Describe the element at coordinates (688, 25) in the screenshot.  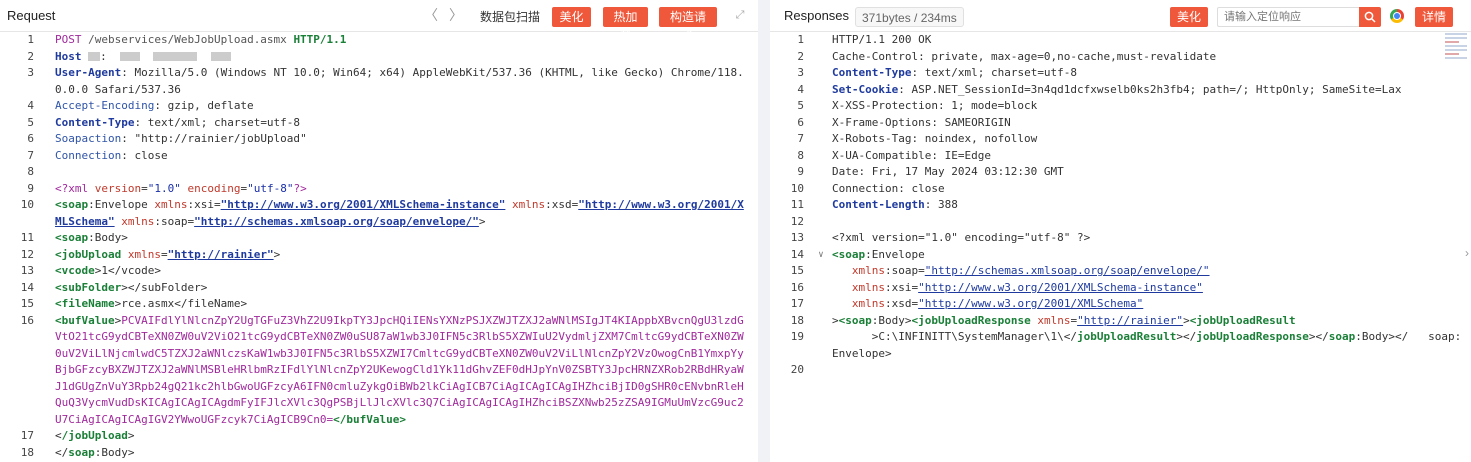
I see `construct-request-button: 构造请求` at that location.